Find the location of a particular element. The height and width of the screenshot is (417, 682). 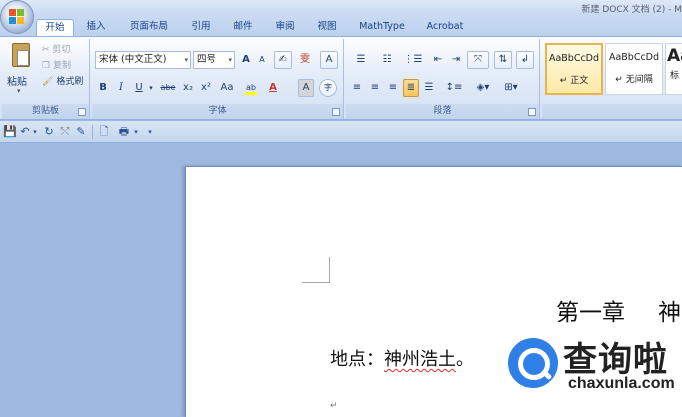

clear-format-button: ✍ is located at coordinates (283, 60).